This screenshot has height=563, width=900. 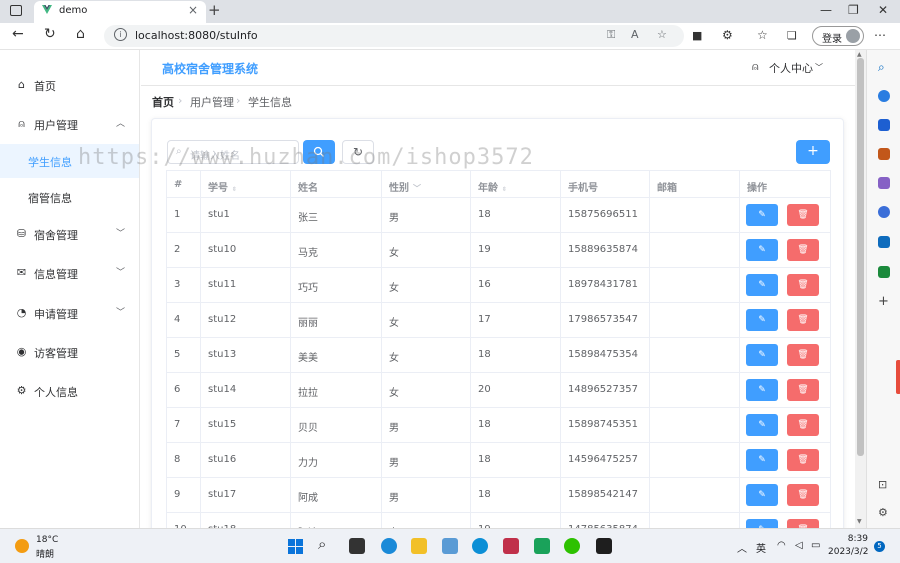 I want to click on sidebar-item-dorm-manager-info: 宿管信息, so click(x=69, y=197).